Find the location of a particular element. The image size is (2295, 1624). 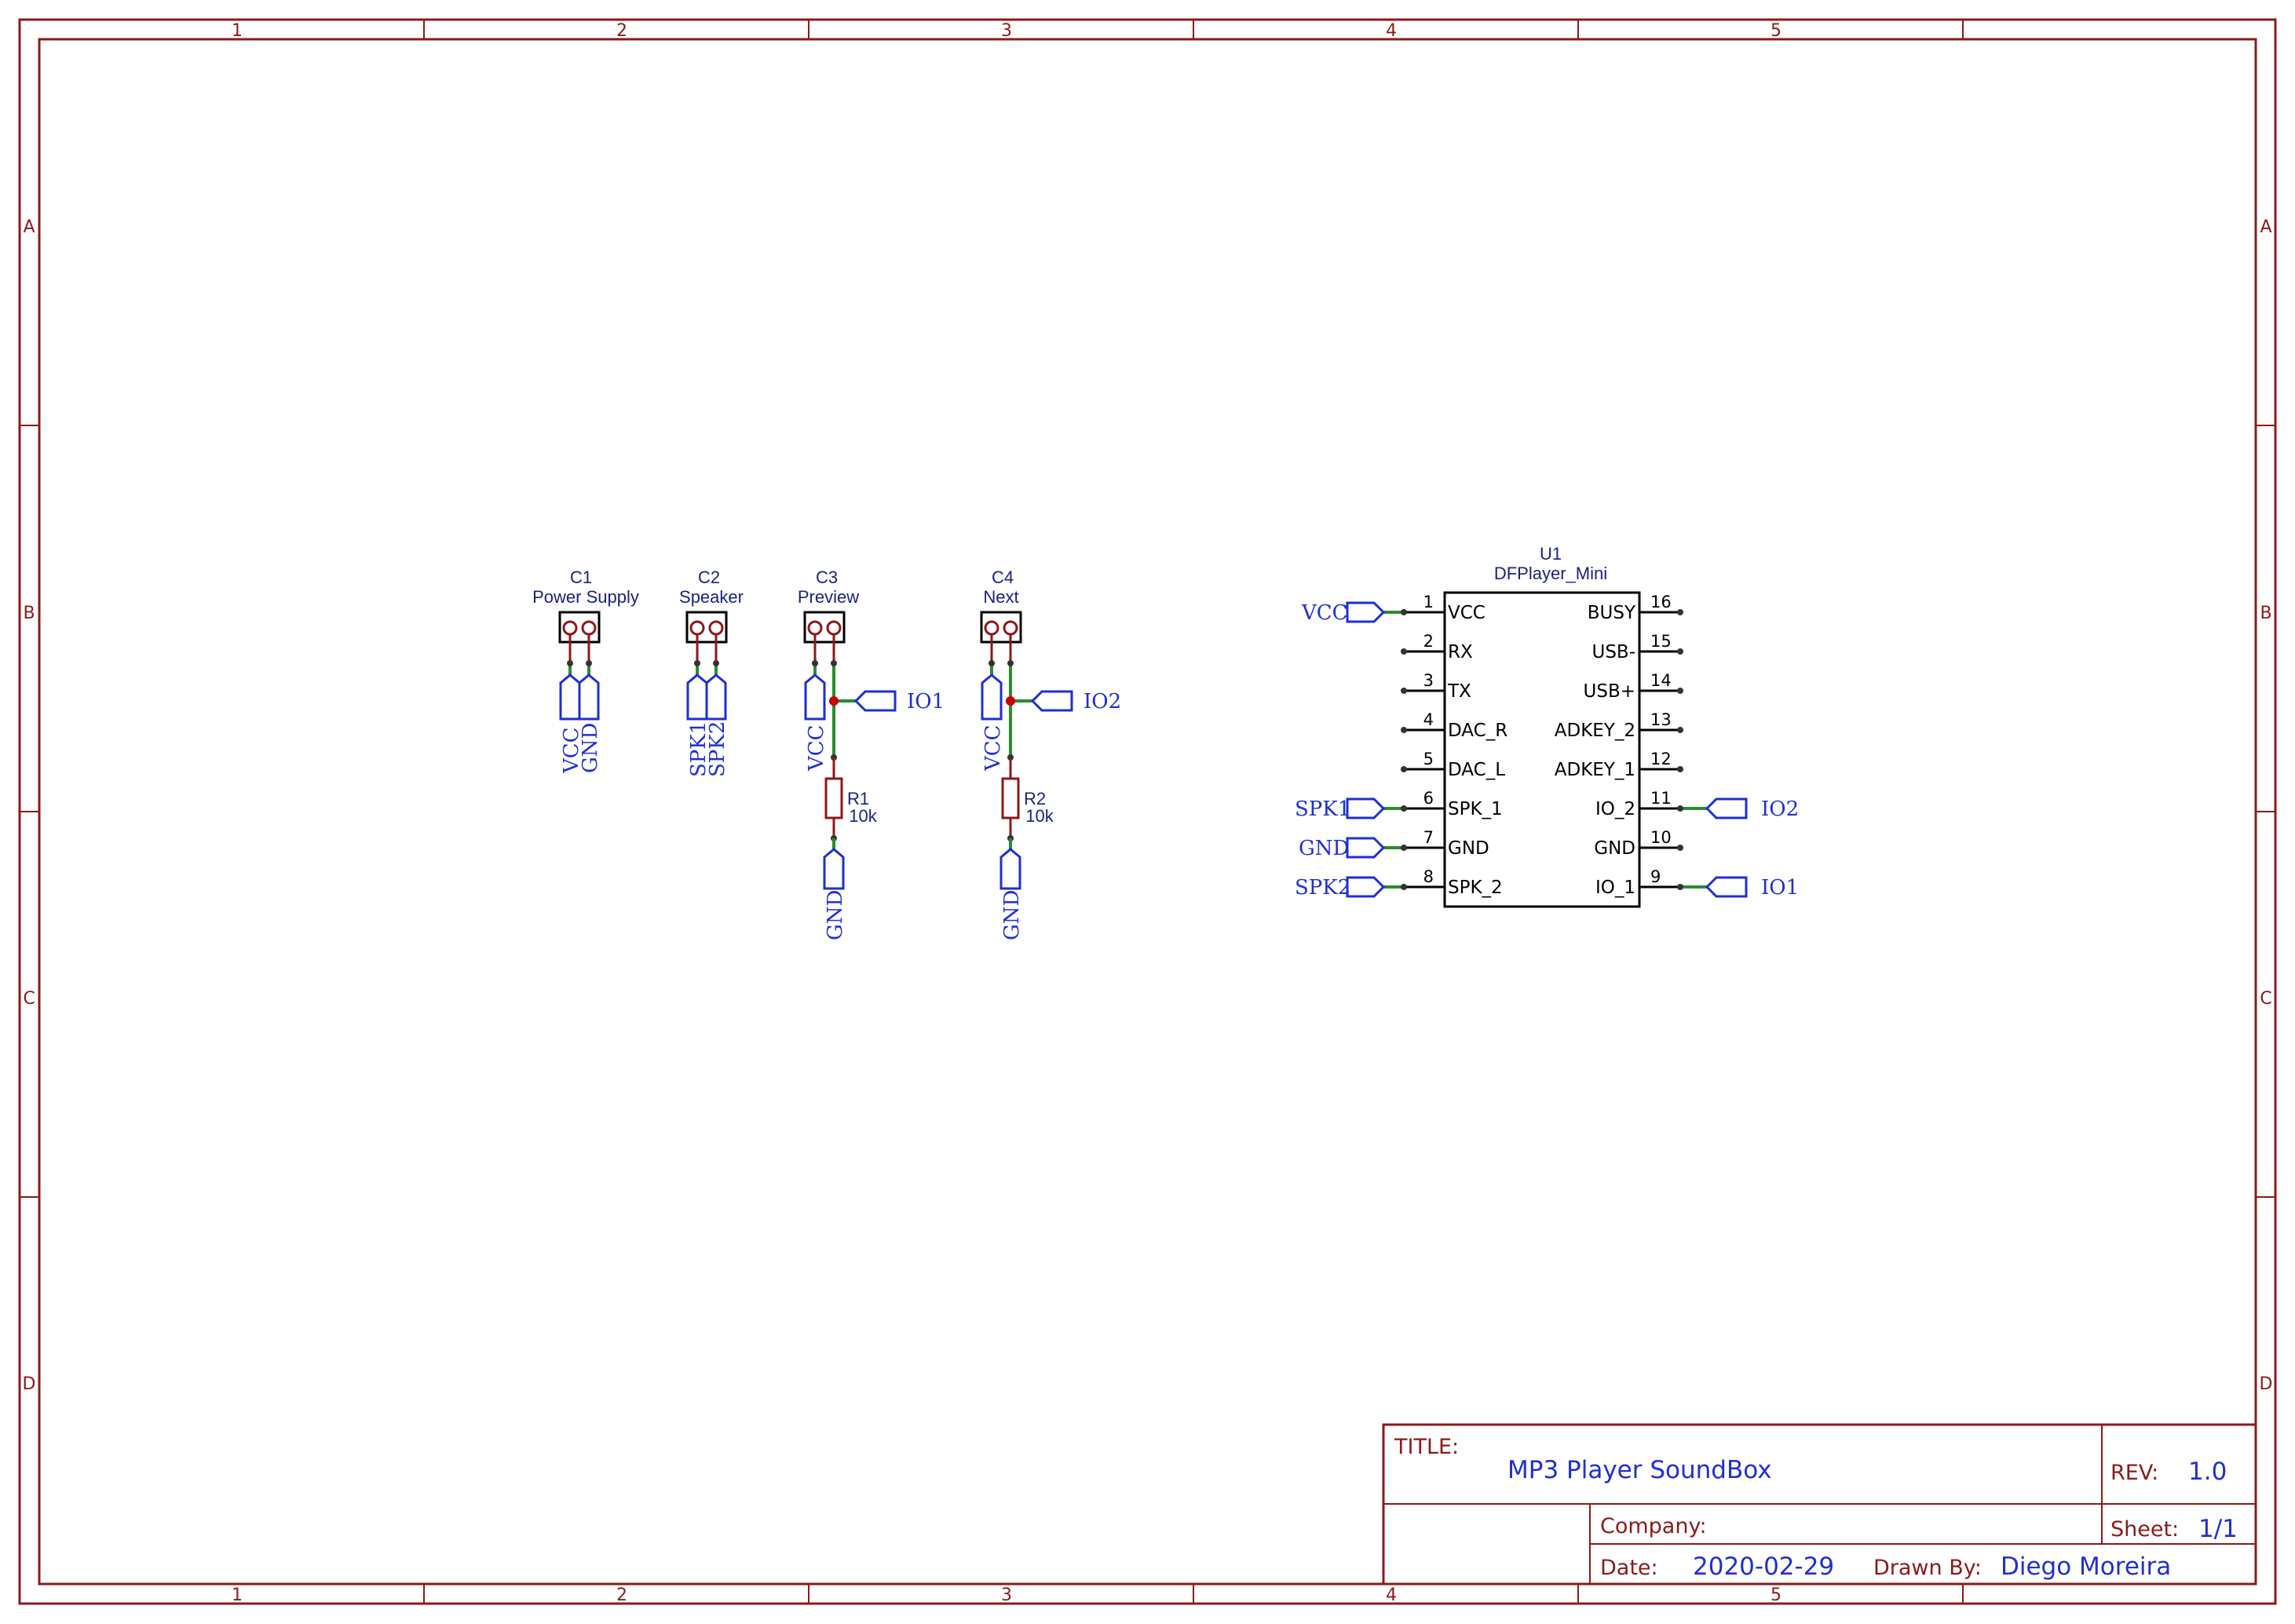

u1-pin-16-name: BUSY is located at coordinates (1612, 613).